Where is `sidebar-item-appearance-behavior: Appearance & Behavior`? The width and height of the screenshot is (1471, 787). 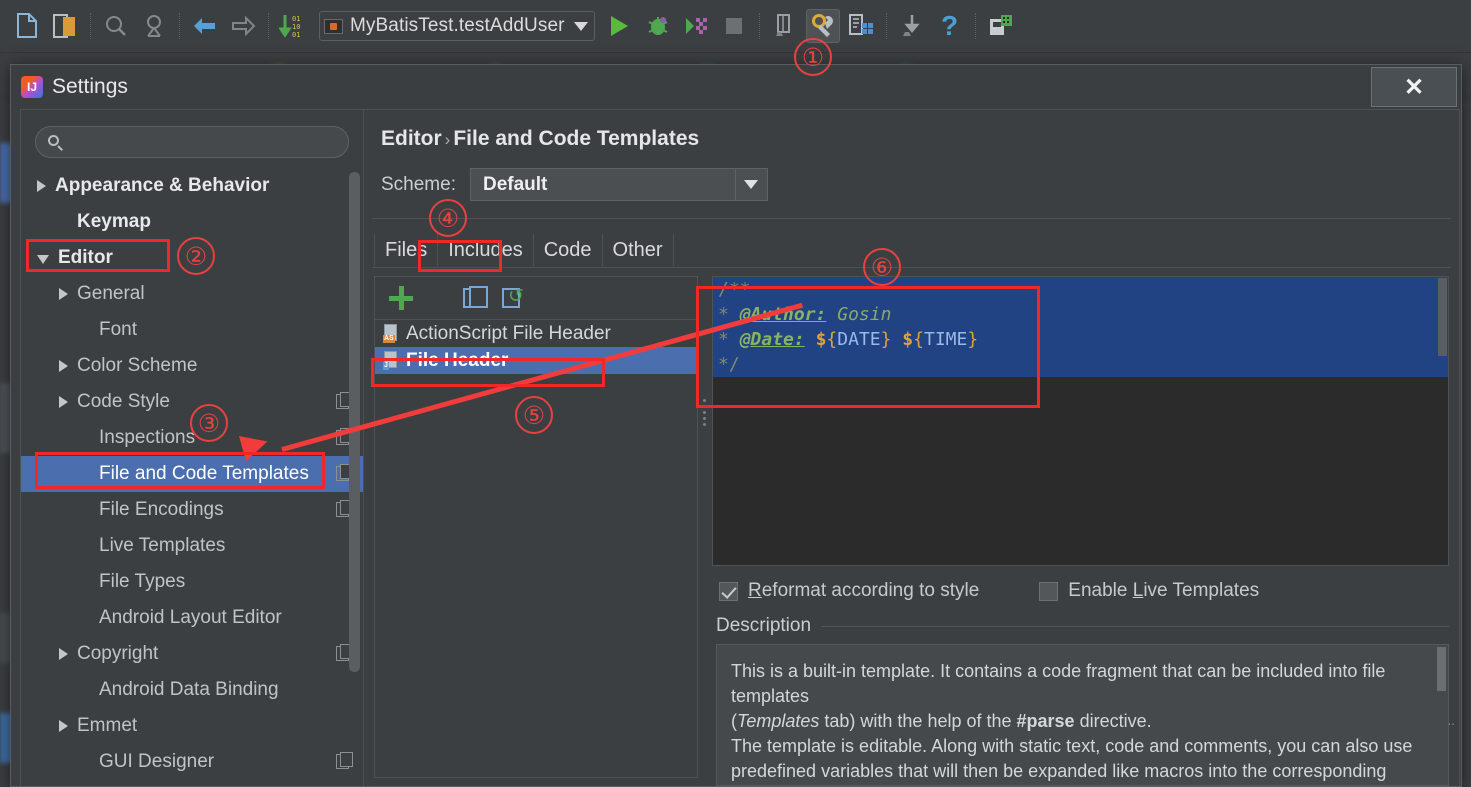 sidebar-item-appearance-behavior: Appearance & Behavior is located at coordinates (192, 186).